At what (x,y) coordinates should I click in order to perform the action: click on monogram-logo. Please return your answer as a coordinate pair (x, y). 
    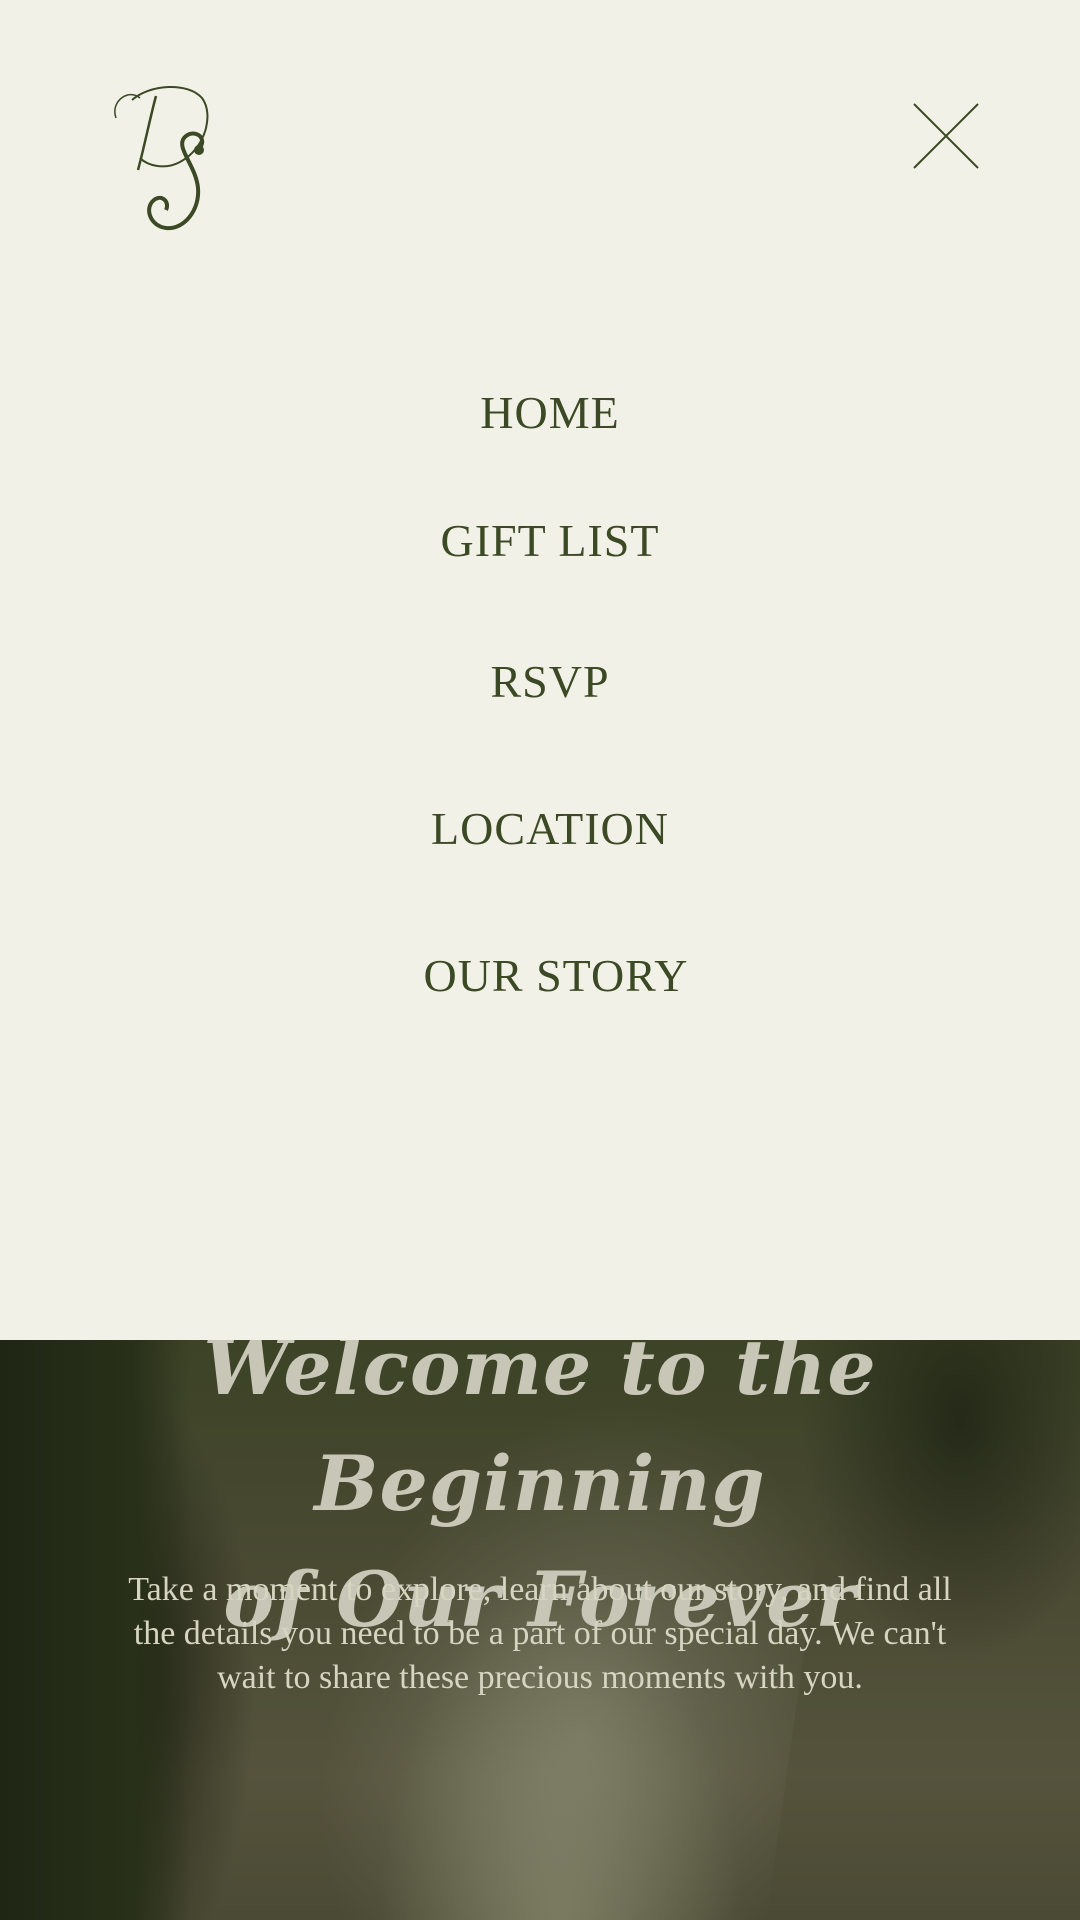
    Looking at the image, I should click on (170, 158).